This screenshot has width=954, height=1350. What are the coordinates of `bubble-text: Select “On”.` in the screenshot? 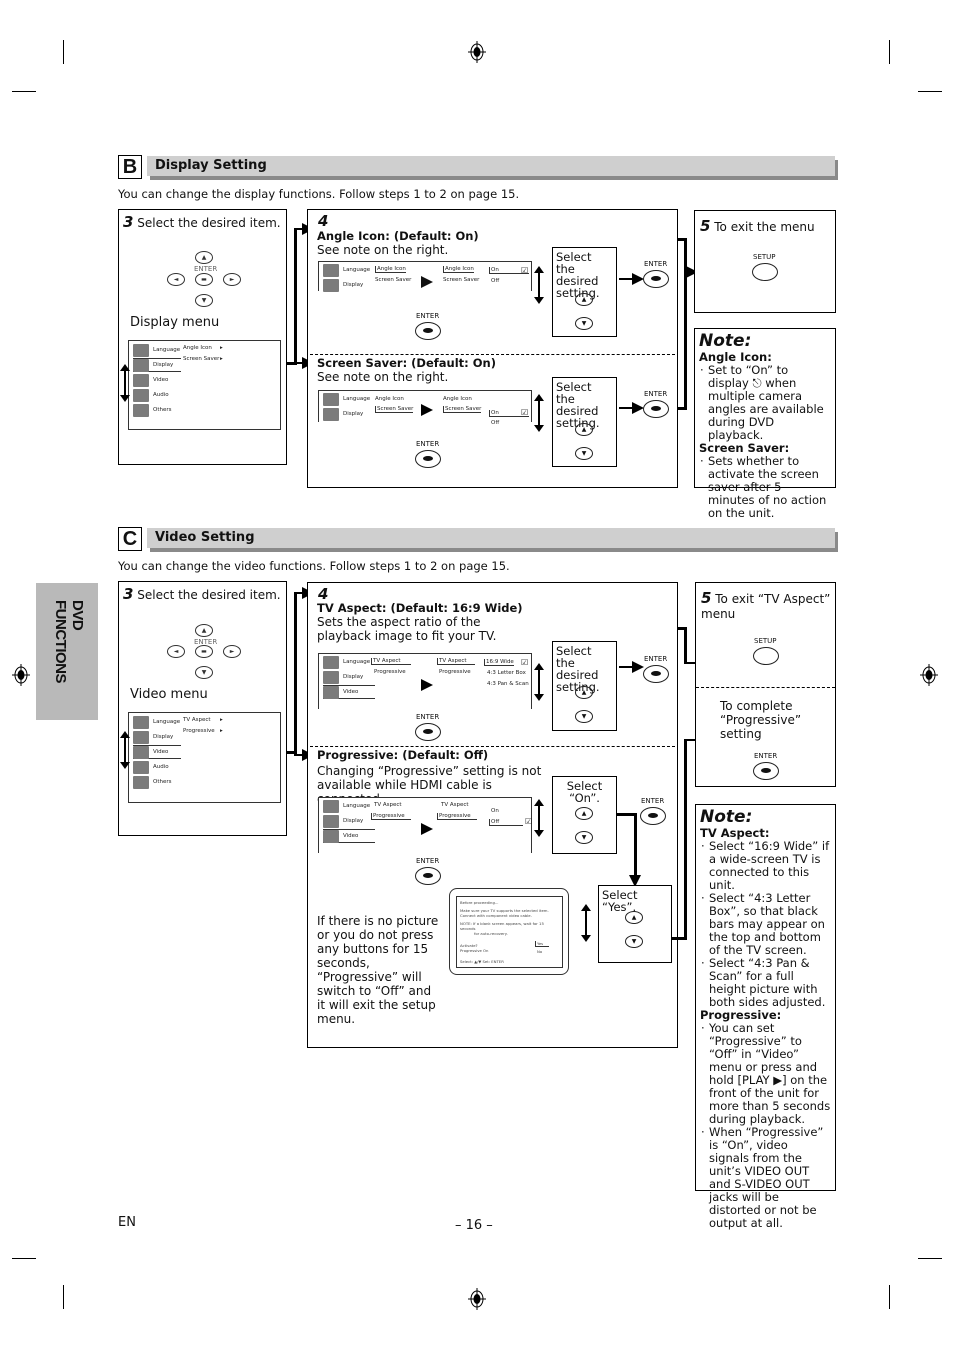 It's located at (584, 792).